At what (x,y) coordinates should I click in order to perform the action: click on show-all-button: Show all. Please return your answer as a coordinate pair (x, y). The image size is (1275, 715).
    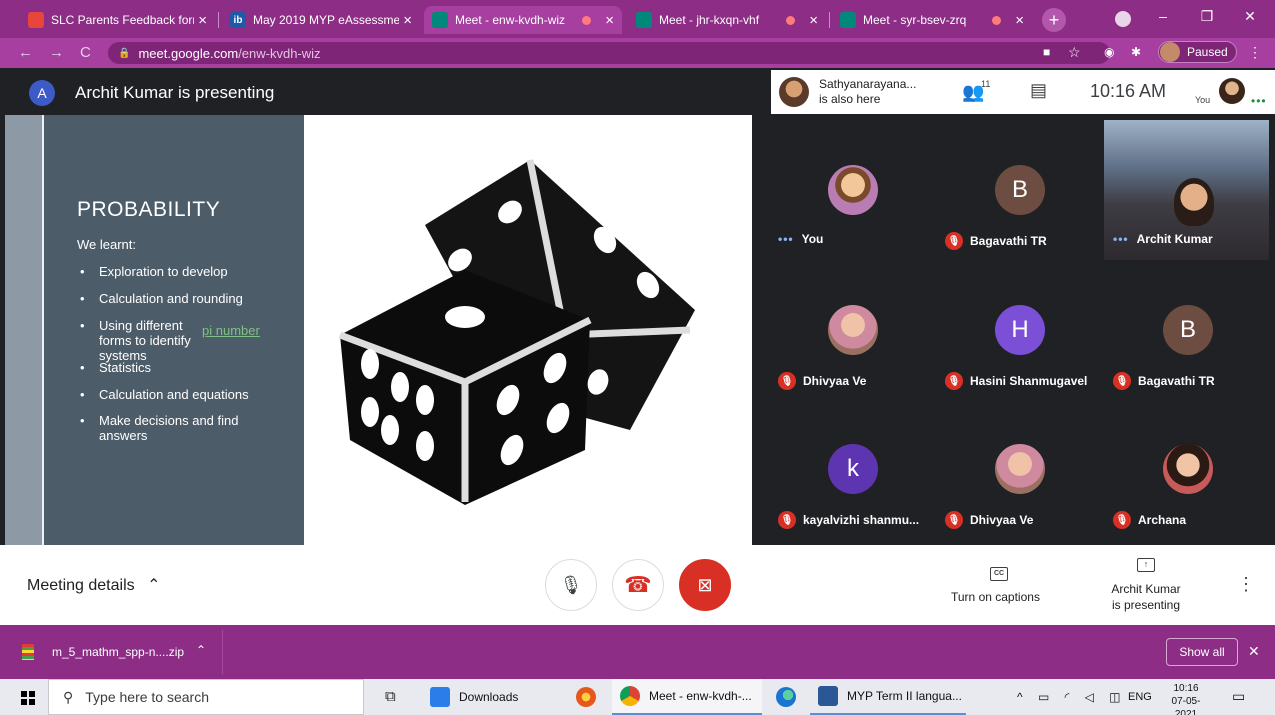
    Looking at the image, I should click on (1202, 652).